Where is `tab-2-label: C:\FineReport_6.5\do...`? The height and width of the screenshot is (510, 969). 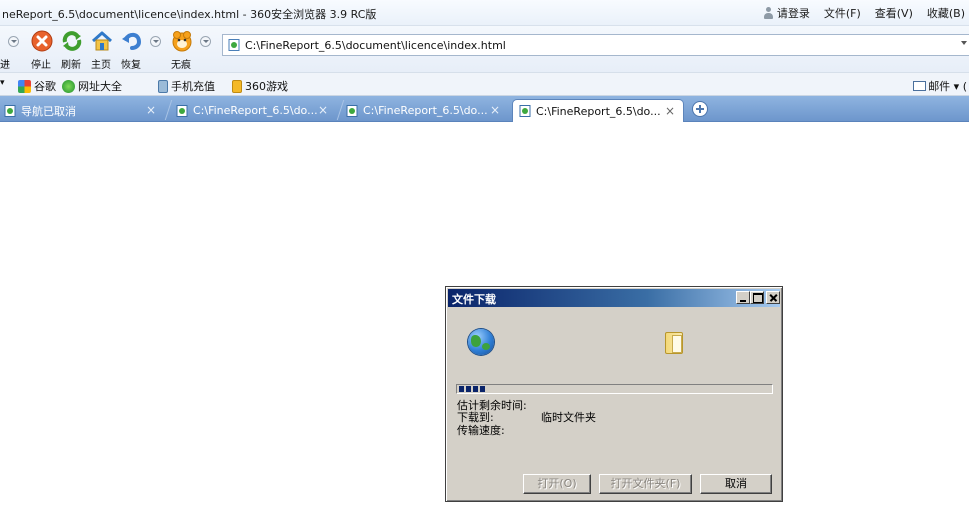
tab-2-label: C:\FineReport_6.5\do... is located at coordinates (255, 110).